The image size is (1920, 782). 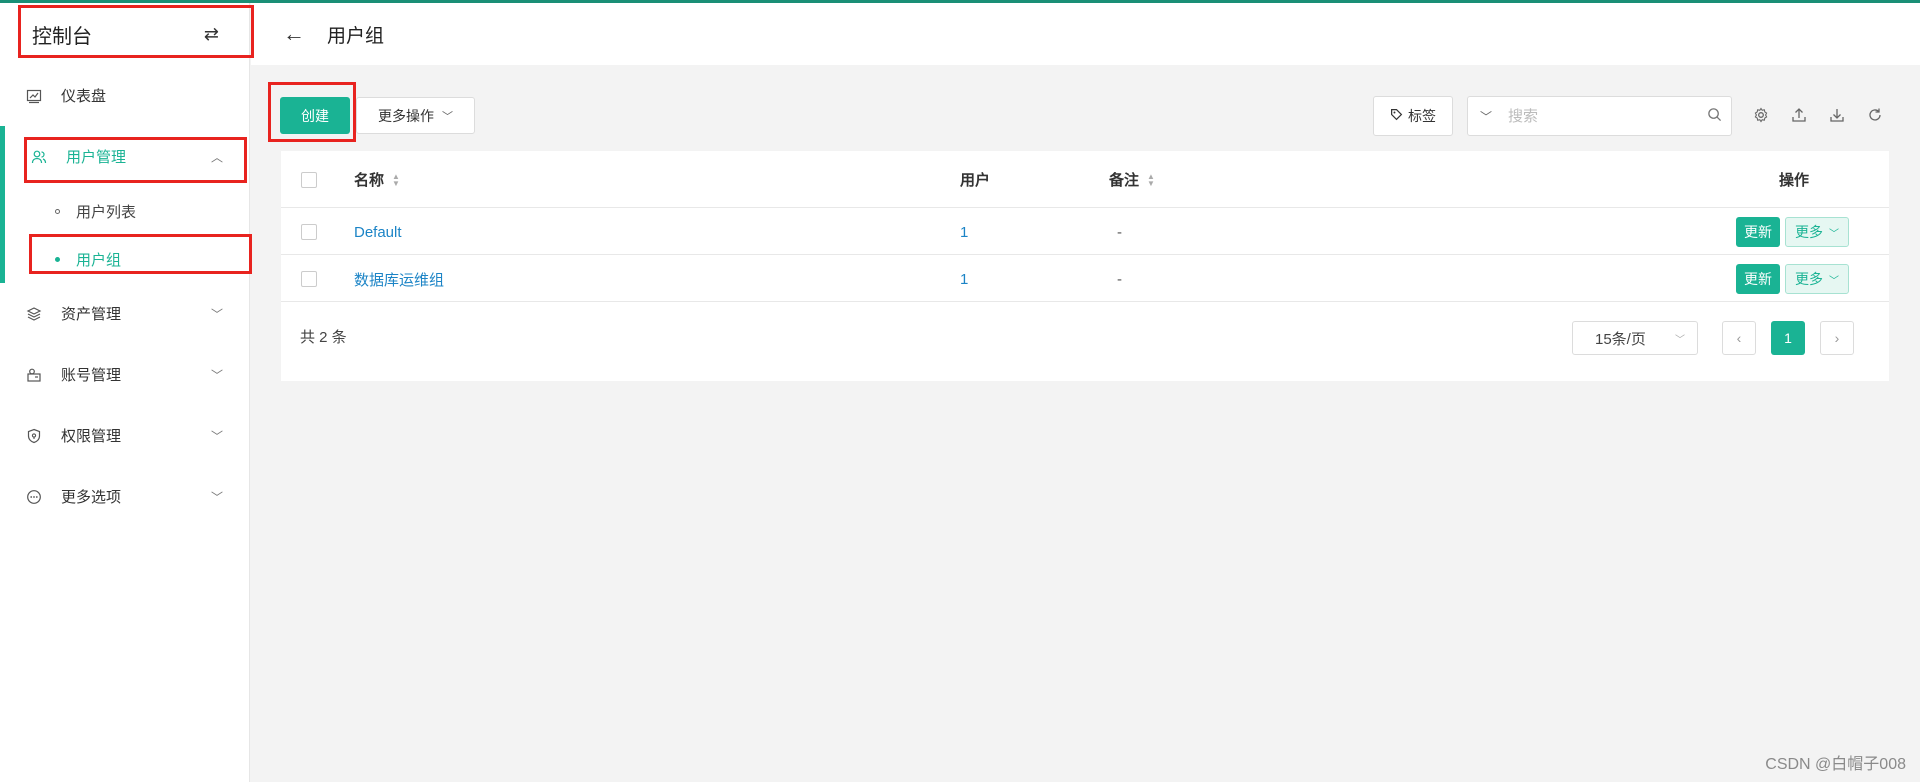 What do you see at coordinates (356, 36) in the screenshot?
I see `page-title: 用户组` at bounding box center [356, 36].